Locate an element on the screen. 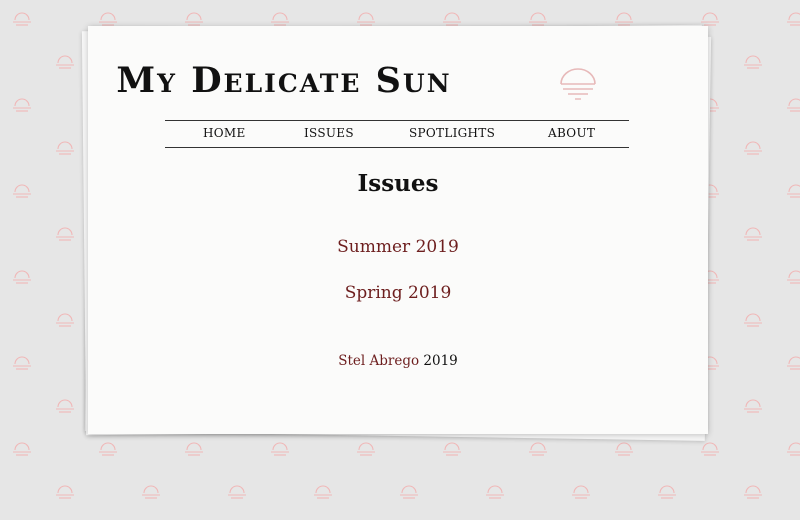  footer-year: 2019 is located at coordinates (440, 361).